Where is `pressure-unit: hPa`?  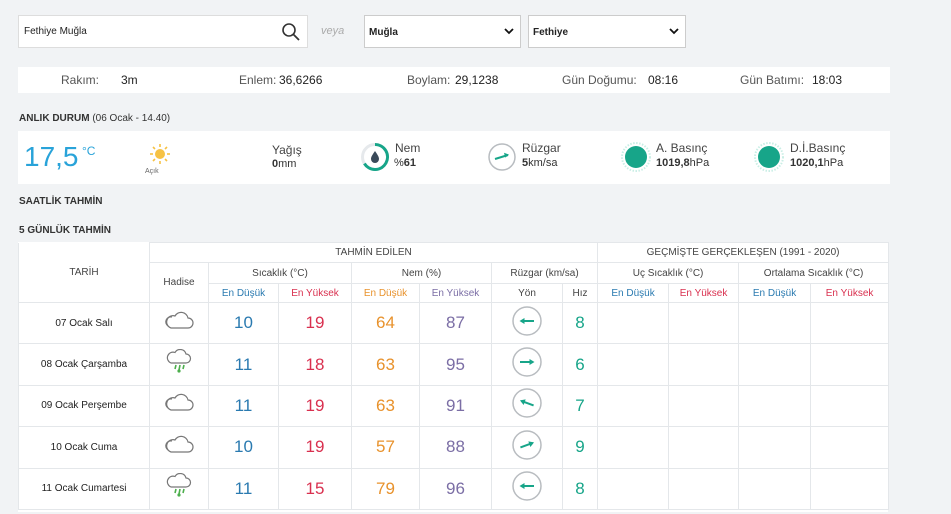 pressure-unit: hPa is located at coordinates (699, 163).